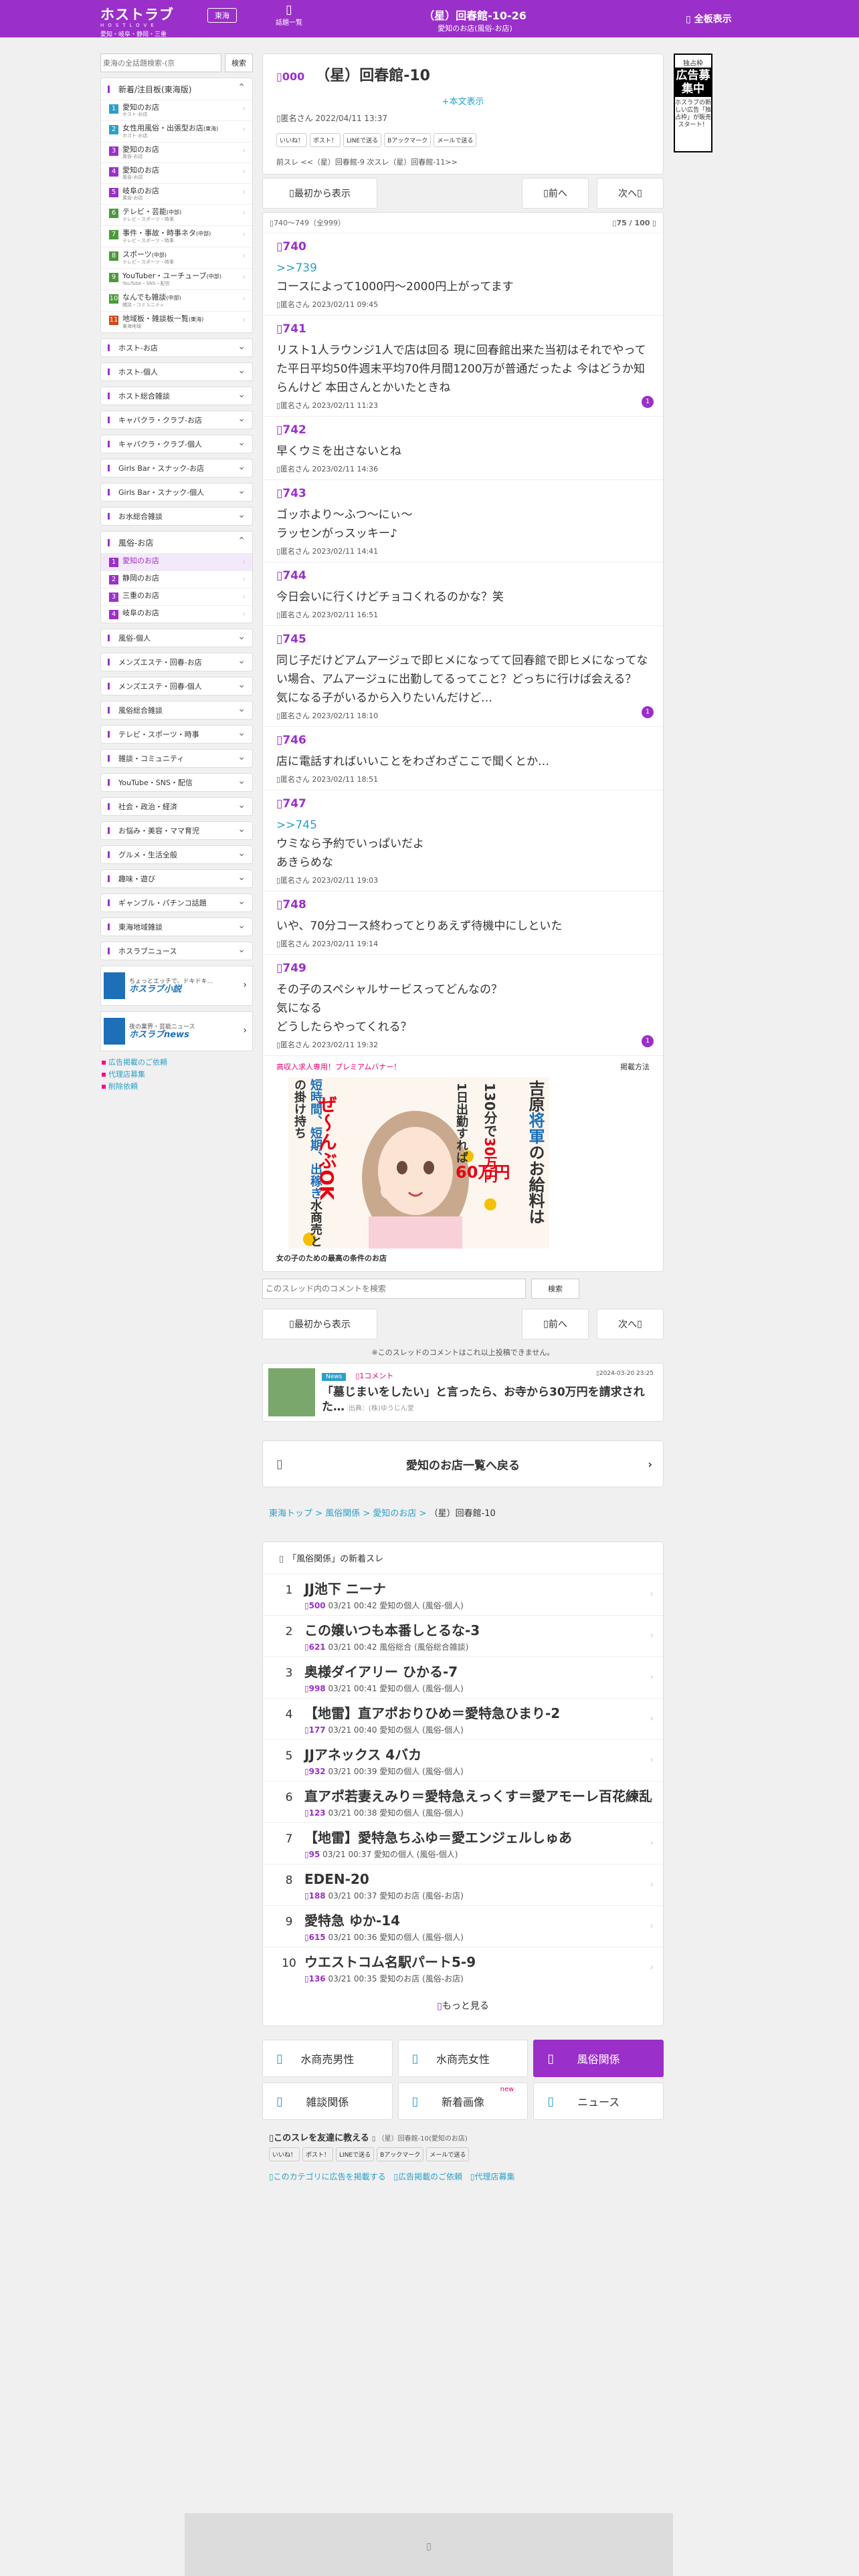 The image size is (859, 2576). What do you see at coordinates (598, 2101) in the screenshot?
I see `category-tab: ▯ ニュース` at bounding box center [598, 2101].